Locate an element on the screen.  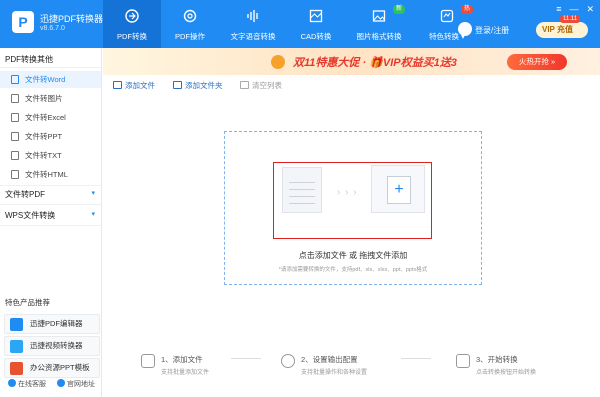
toolbar: 添加文件 添加文件夹 清空列表 is located at coordinates (351, 86).